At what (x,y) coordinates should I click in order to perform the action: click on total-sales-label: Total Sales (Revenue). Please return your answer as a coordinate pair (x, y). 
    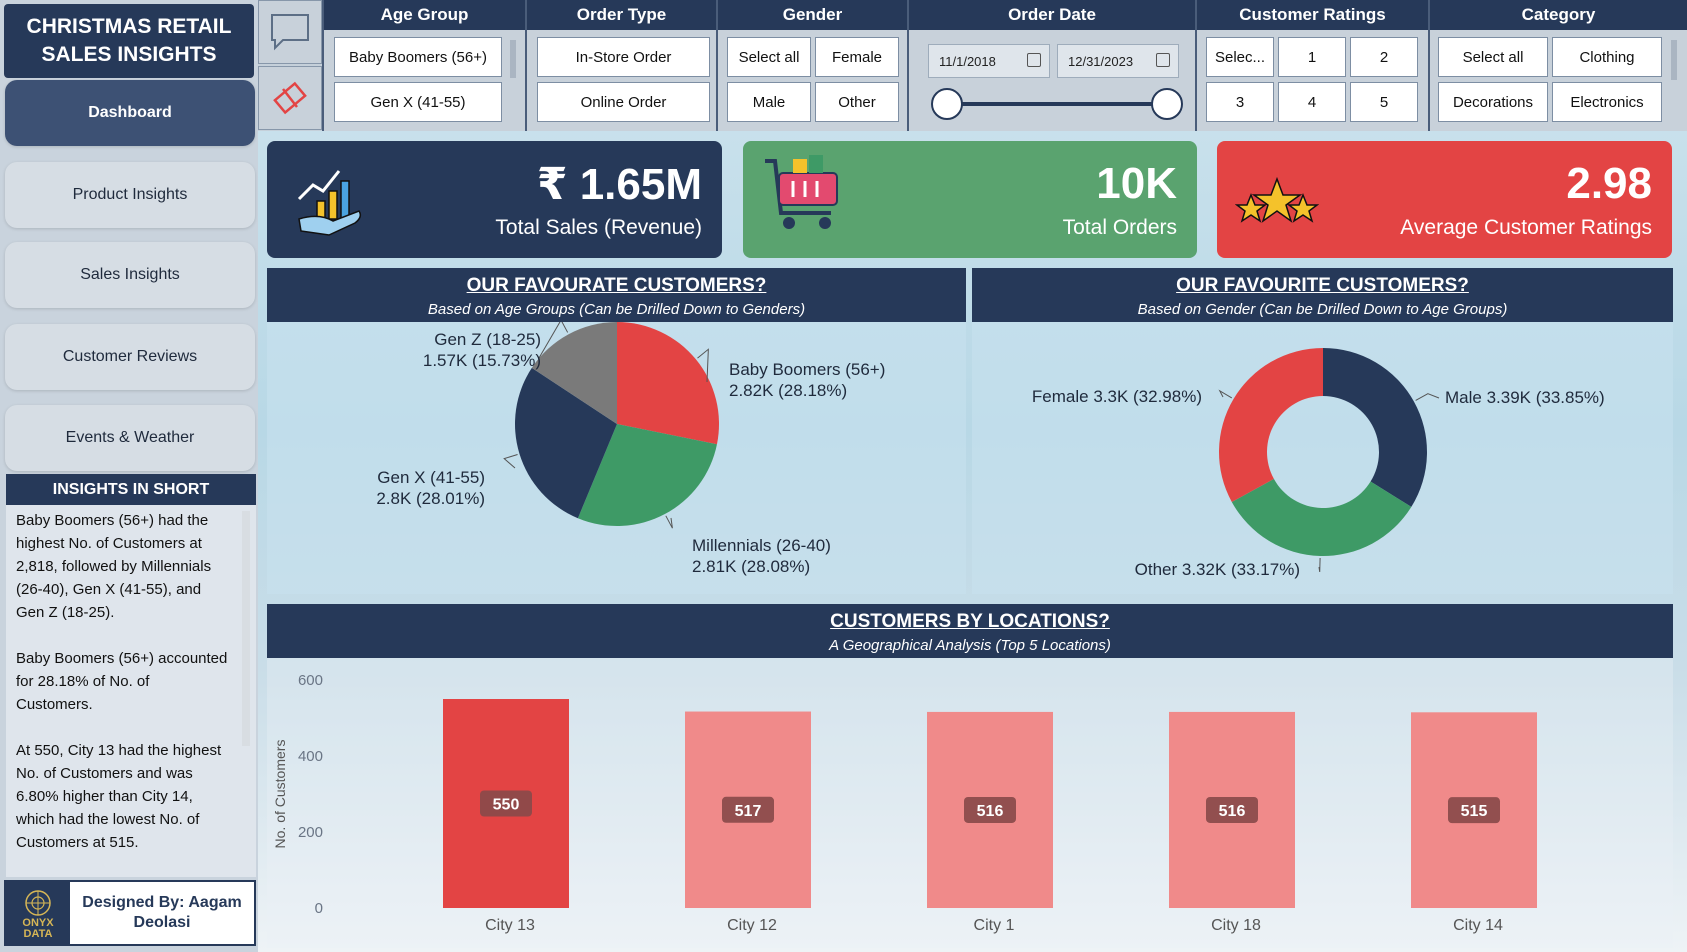
    Looking at the image, I should click on (598, 227).